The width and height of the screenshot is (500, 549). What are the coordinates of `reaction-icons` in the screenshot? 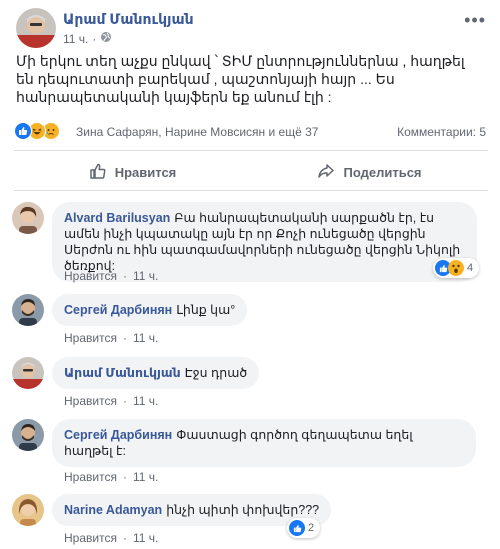 It's located at (37, 131).